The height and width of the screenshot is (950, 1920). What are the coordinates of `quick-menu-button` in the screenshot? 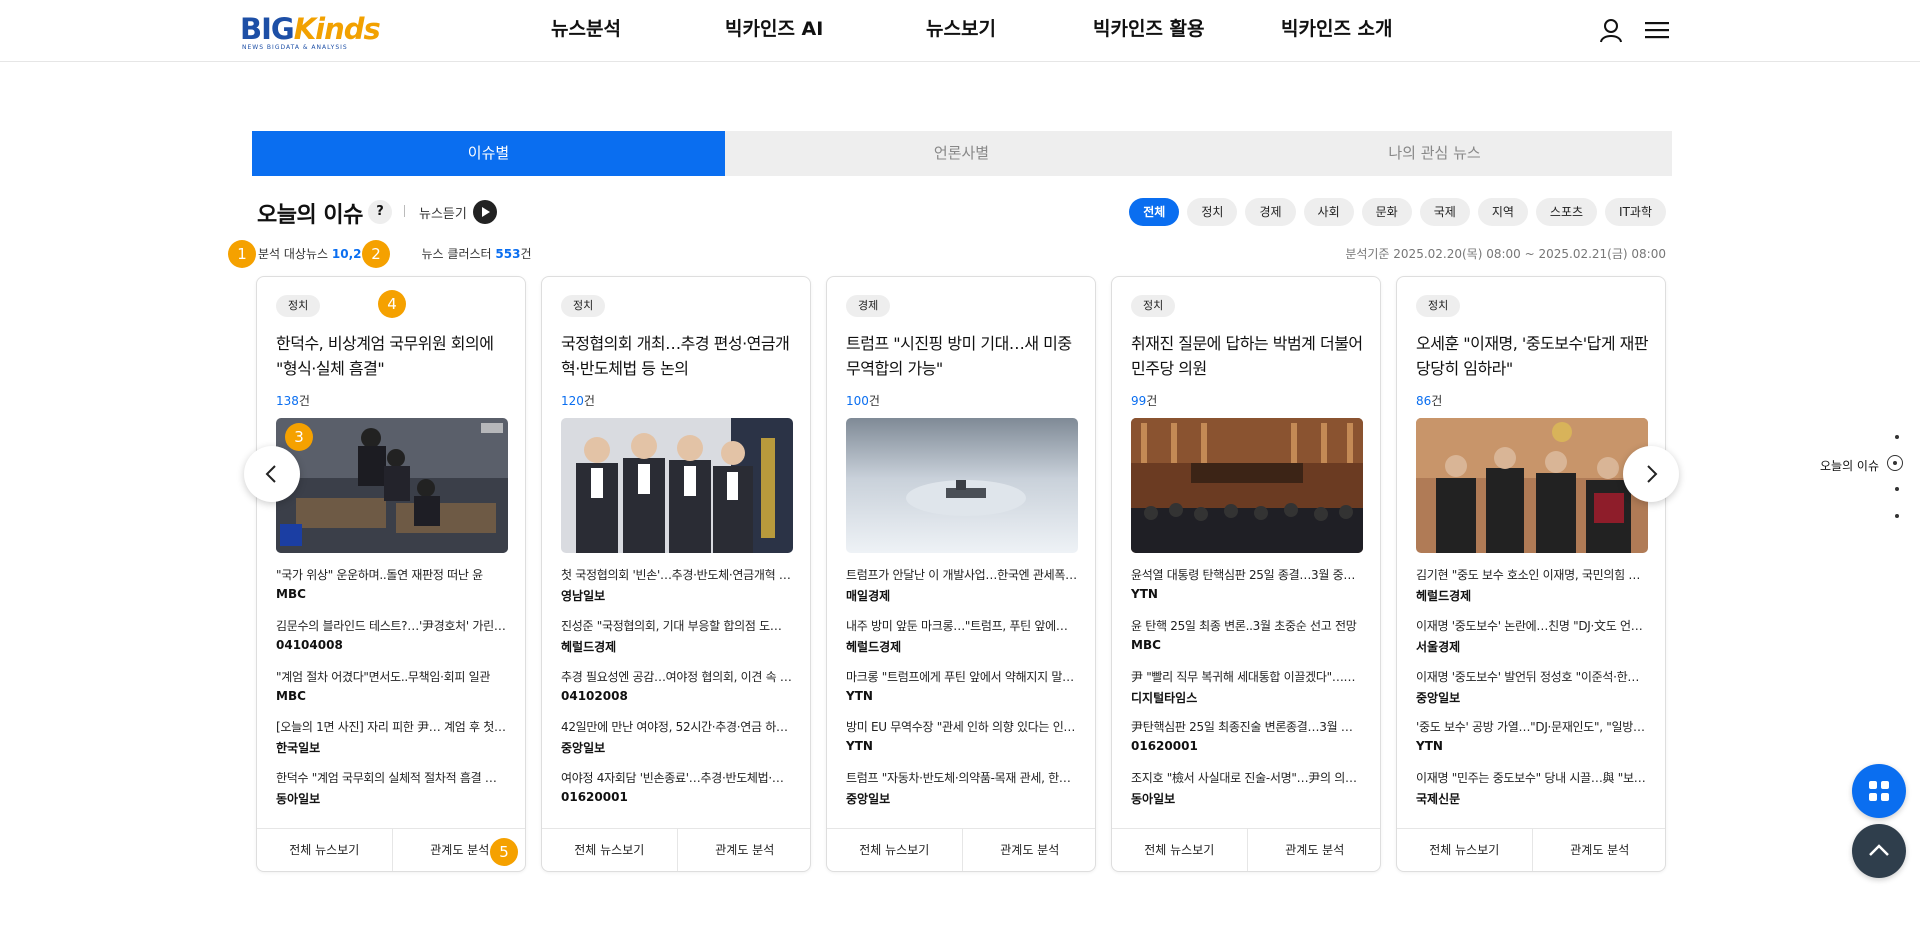 It's located at (1879, 791).